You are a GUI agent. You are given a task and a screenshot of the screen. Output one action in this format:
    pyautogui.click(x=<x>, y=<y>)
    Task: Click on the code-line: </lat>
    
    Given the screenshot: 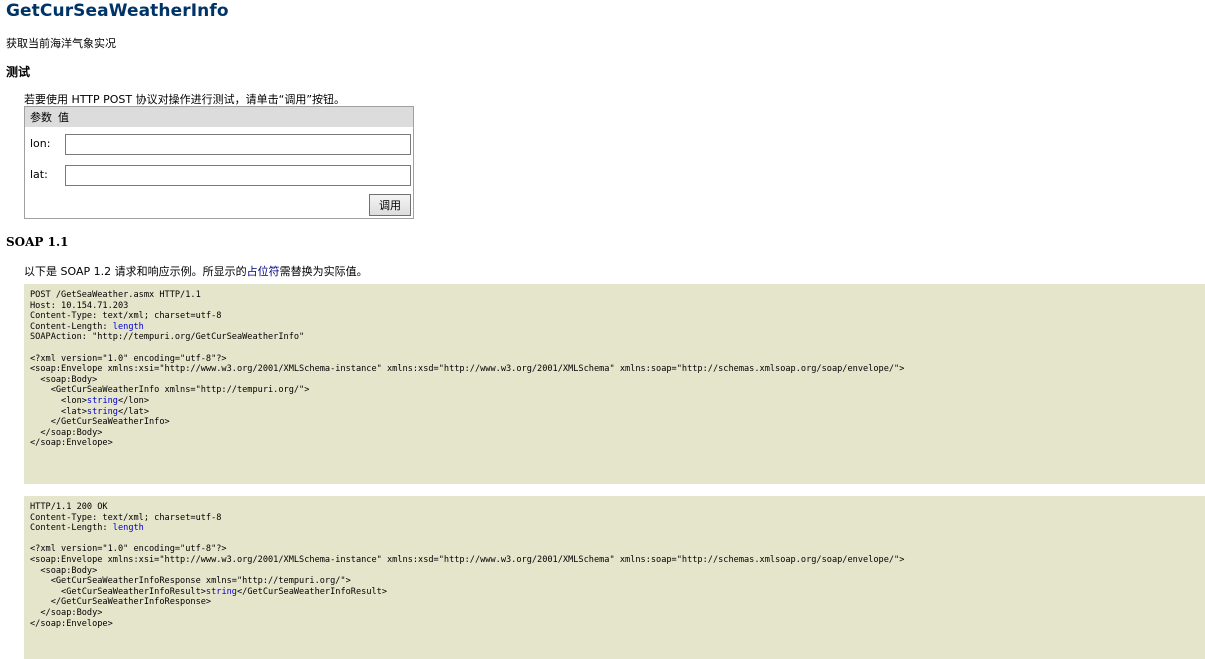 What is the action you would take?
    pyautogui.click(x=133, y=411)
    